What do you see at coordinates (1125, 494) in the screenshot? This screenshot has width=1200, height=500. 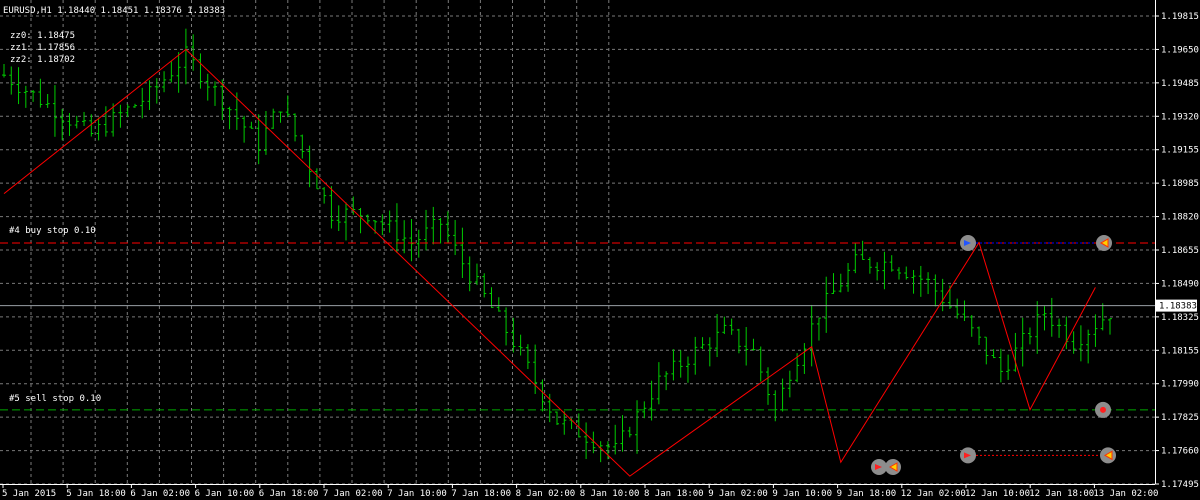 I see `x-tick-label: 13 Jan 02:00` at bounding box center [1125, 494].